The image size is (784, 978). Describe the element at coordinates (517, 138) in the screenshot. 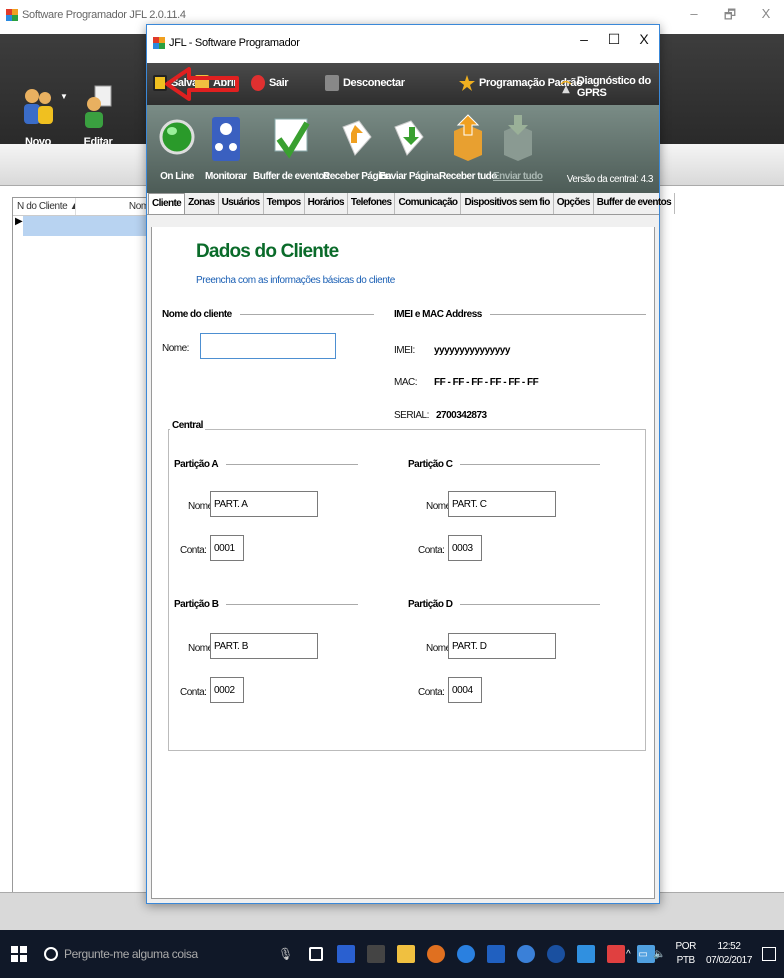

I see `send-all-icon` at that location.